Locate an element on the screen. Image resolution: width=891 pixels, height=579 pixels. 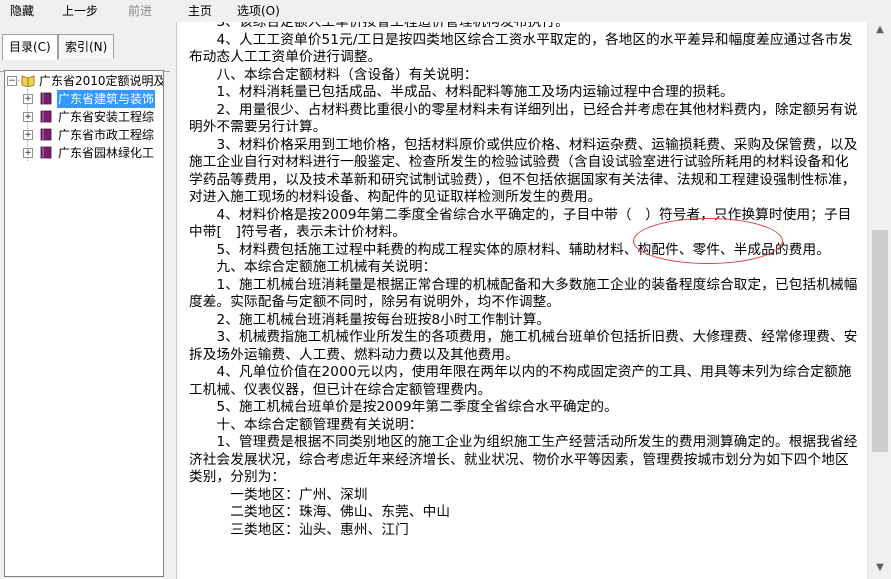
home-button: 主页 is located at coordinates (200, 11).